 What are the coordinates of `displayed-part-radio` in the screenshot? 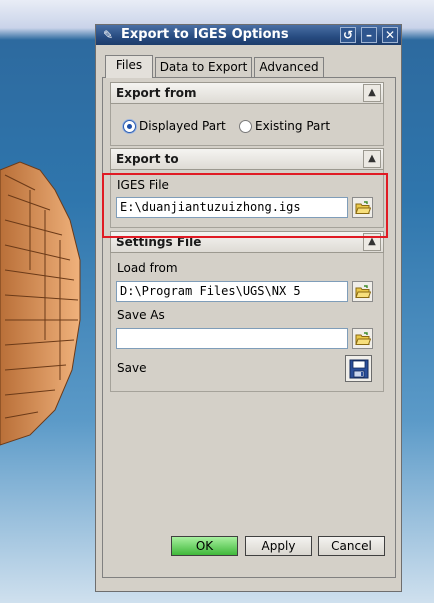 It's located at (129, 126).